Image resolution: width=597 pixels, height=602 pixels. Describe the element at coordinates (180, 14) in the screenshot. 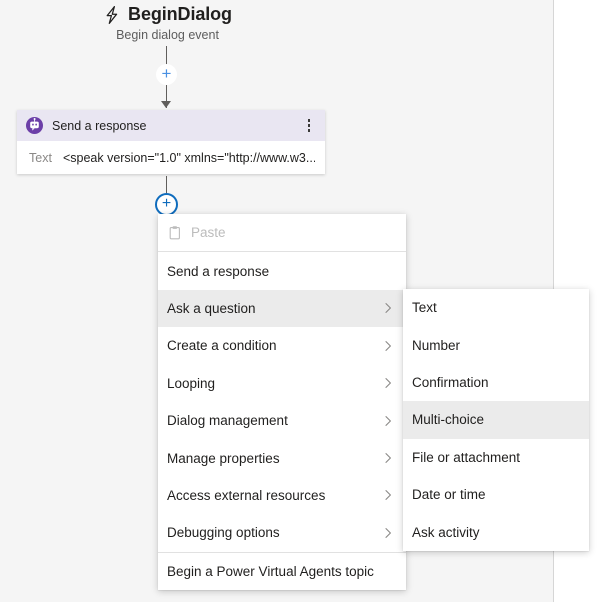

I see `trigger-title-text: BeginDialog` at that location.